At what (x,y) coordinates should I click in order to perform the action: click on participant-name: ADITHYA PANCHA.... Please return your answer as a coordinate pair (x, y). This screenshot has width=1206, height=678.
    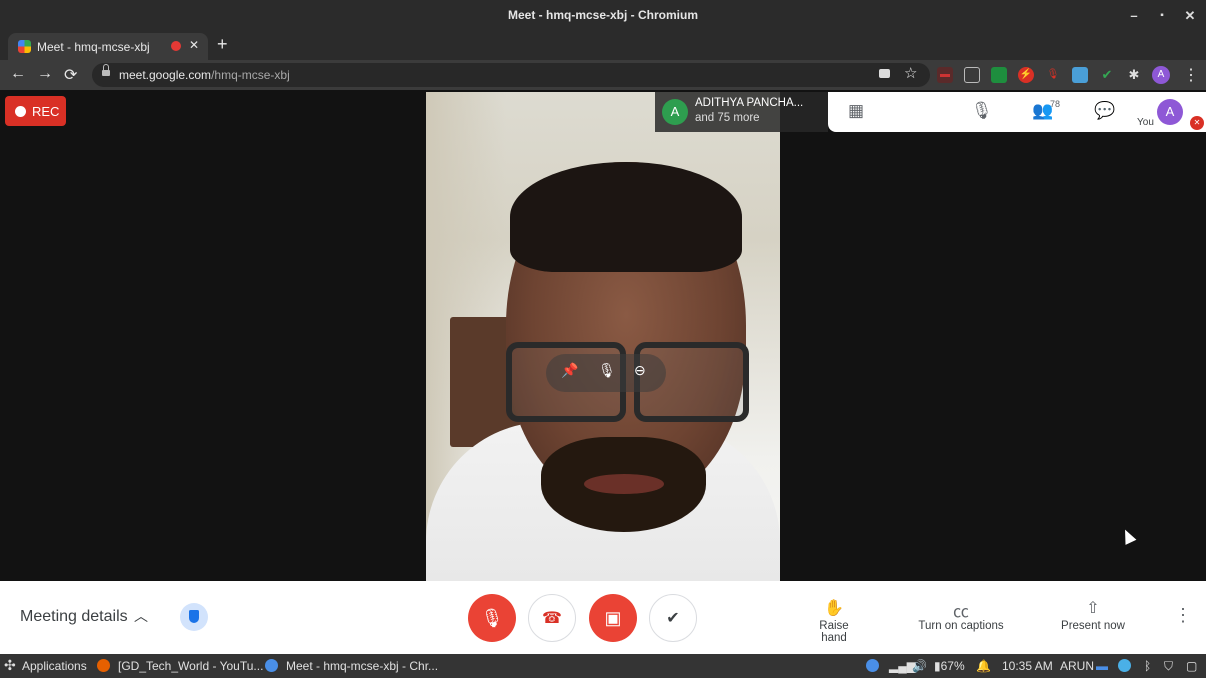
    Looking at the image, I should click on (749, 103).